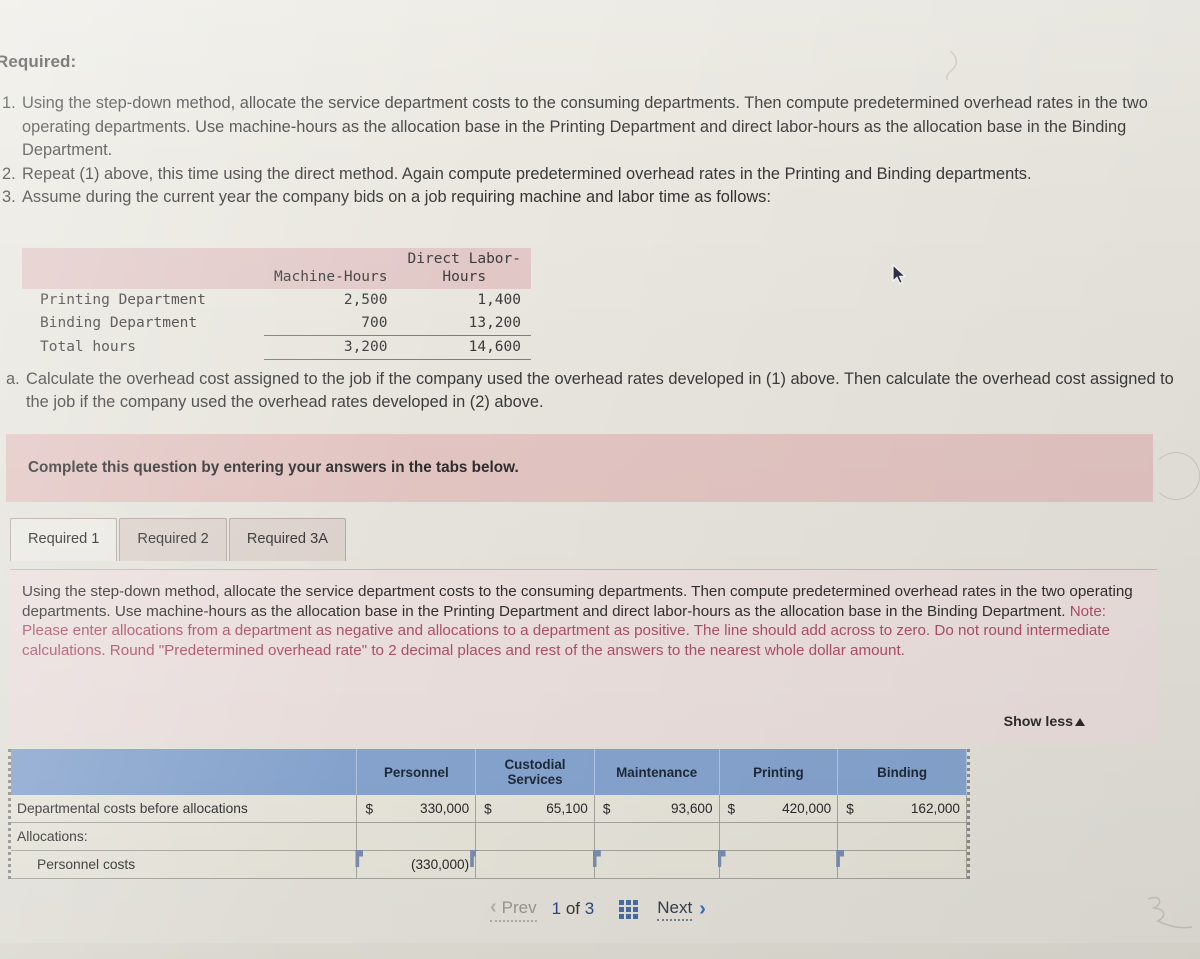  I want to click on show-less-label: Show less, so click(1038, 722).